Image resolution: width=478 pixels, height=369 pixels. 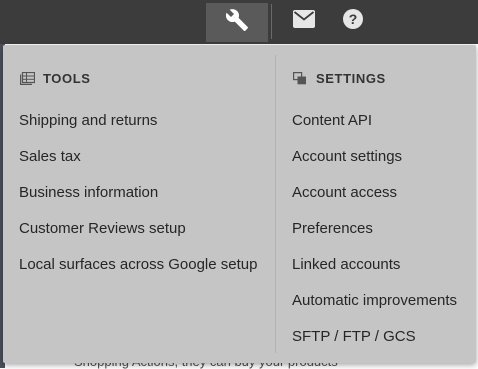 What do you see at coordinates (344, 193) in the screenshot?
I see `menu-item-account-access: Account access` at bounding box center [344, 193].